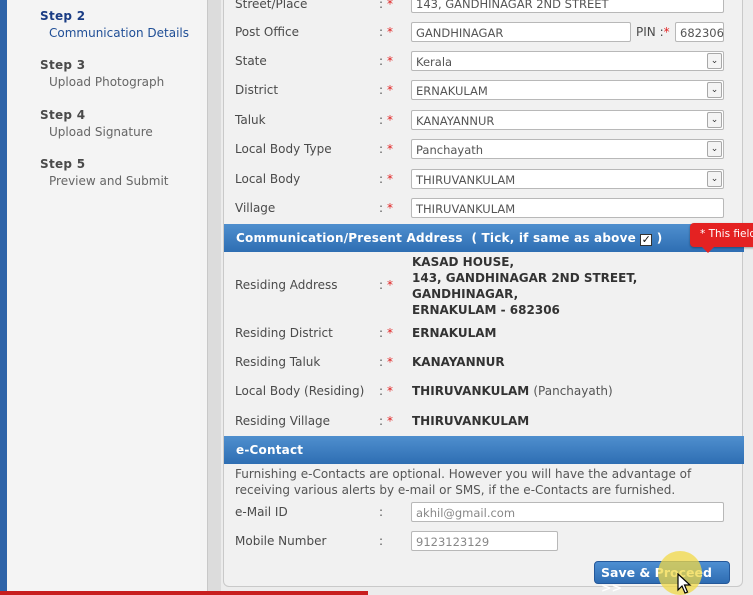  Describe the element at coordinates (107, 82) in the screenshot. I see `step-title: Upload Photograph` at that location.